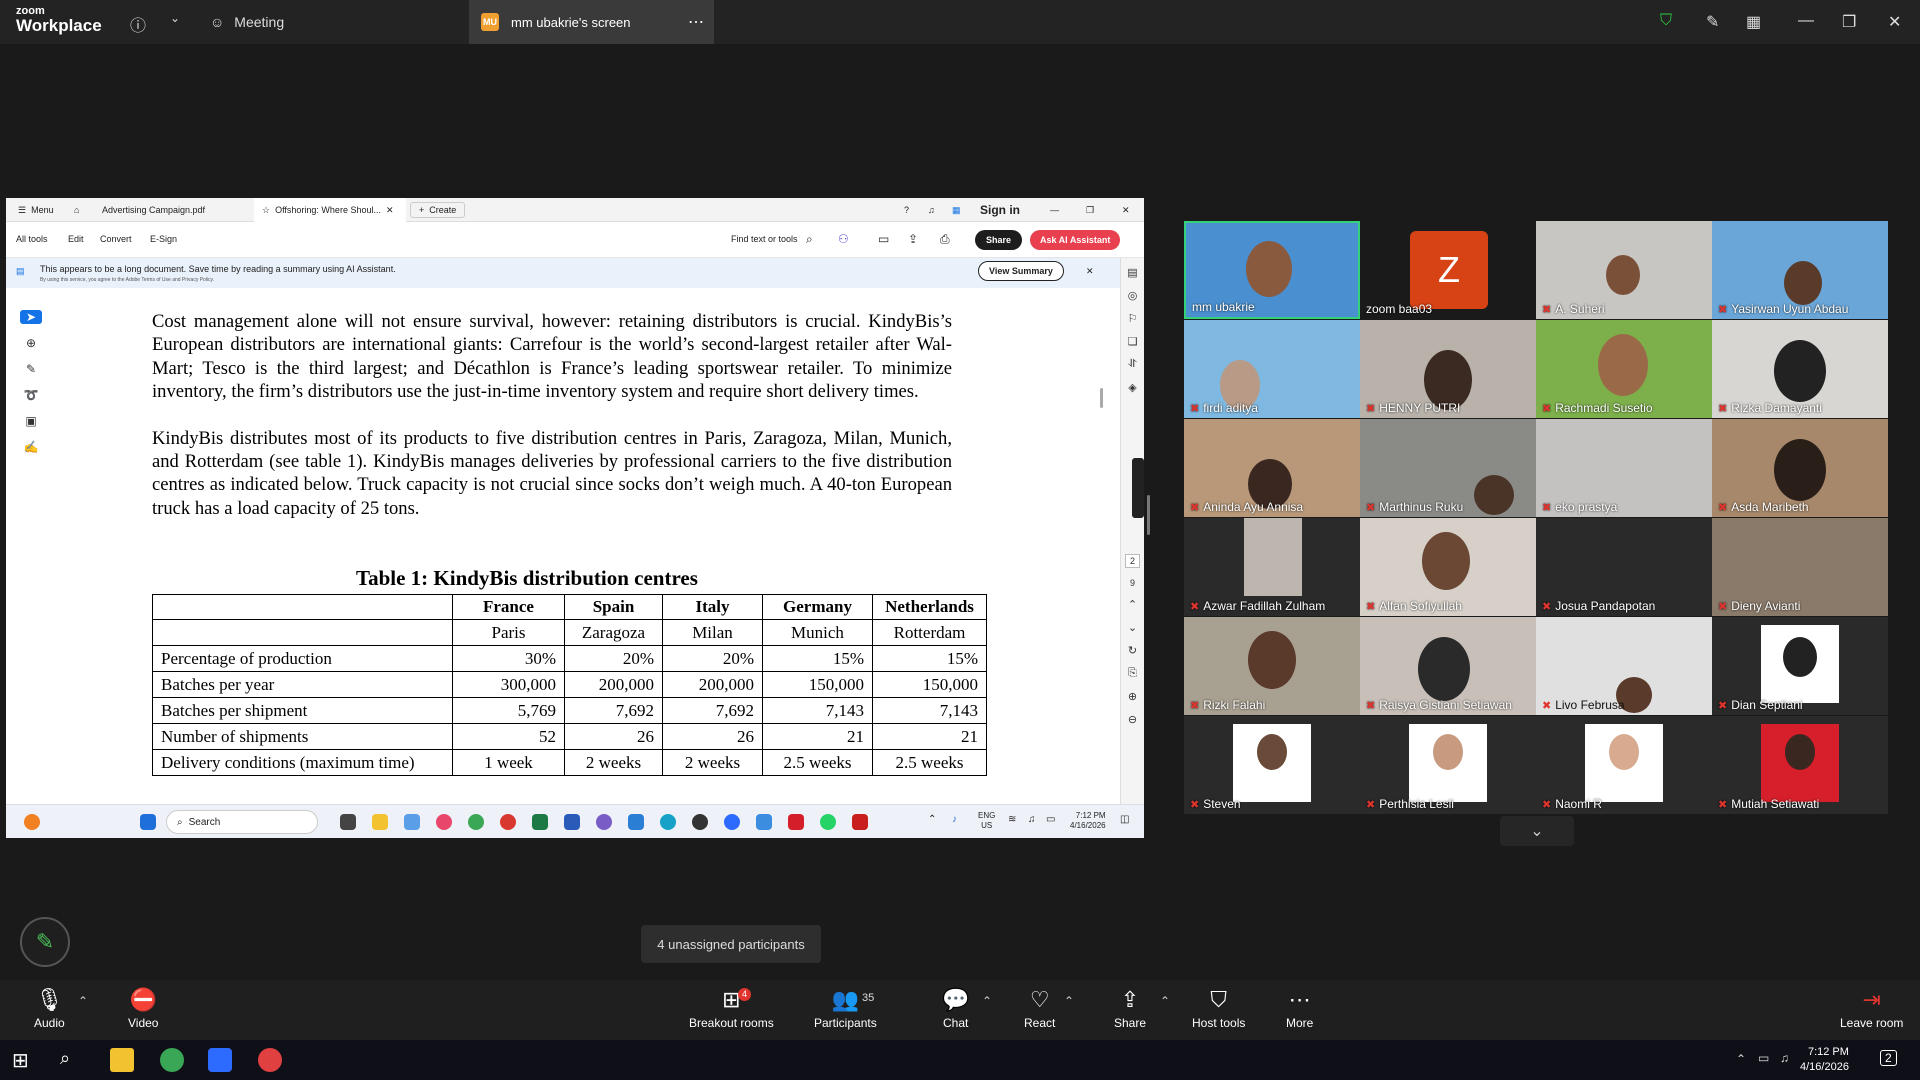 This screenshot has width=1920, height=1080. I want to click on search-box: ⌕ Search, so click(242, 822).